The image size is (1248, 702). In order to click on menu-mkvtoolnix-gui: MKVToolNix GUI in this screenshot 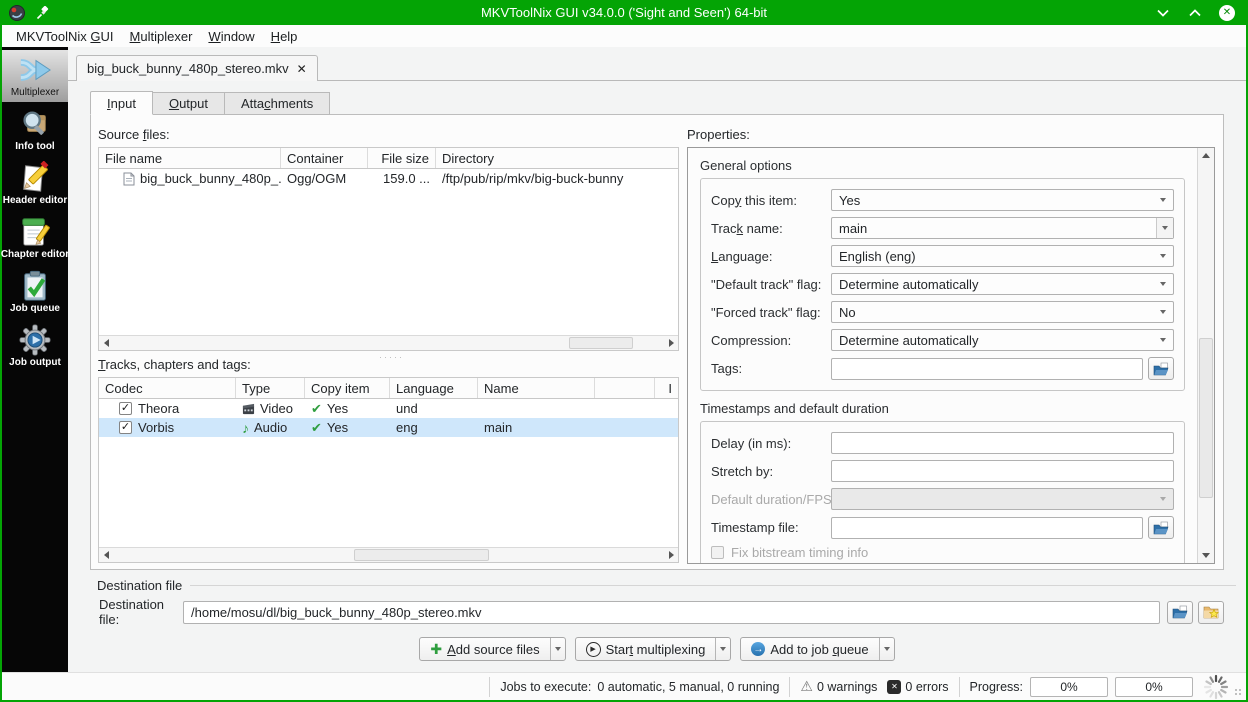, I will do `click(65, 36)`.